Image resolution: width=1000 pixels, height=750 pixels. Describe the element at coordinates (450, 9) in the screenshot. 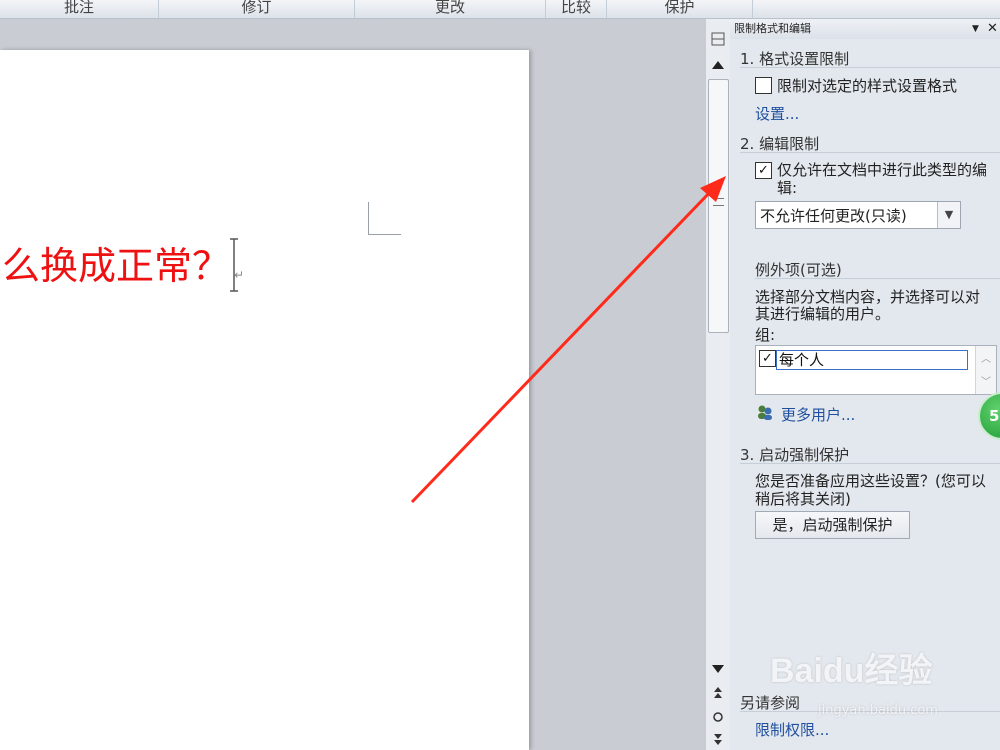

I see `ribbon-group-changes: 更改` at that location.